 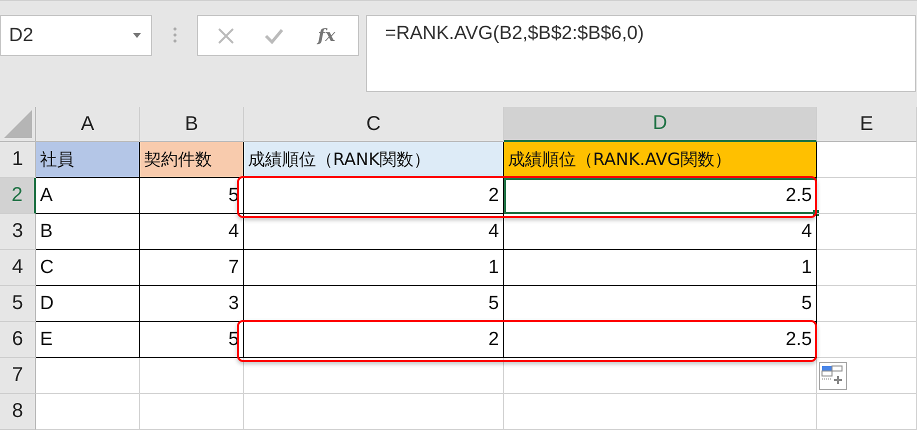 I want to click on header-cell: 成績順位（RANK.AVG関数）, so click(x=660, y=160).